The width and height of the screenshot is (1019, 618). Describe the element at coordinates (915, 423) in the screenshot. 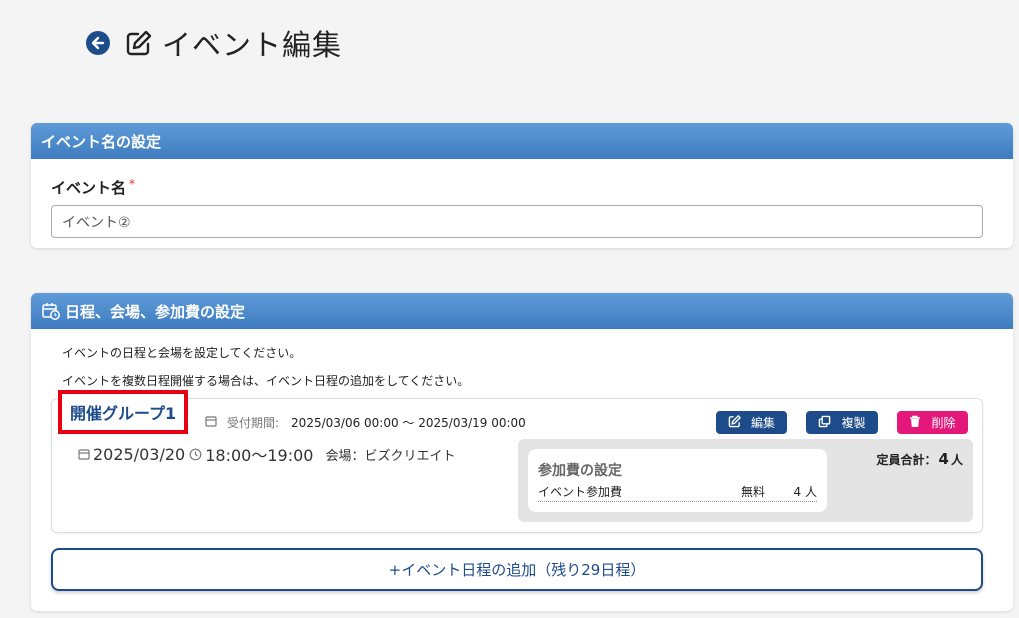

I see `trash-icon` at that location.